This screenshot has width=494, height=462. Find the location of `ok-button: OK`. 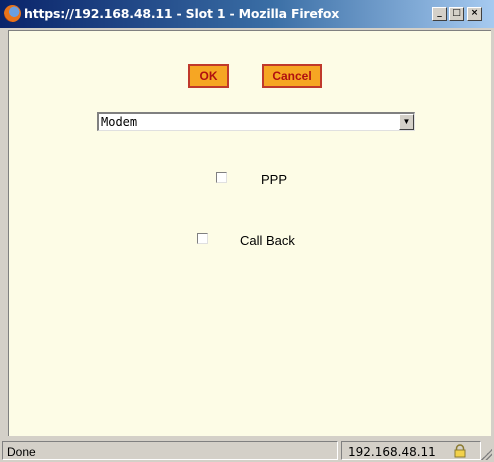

ok-button: OK is located at coordinates (208, 76).